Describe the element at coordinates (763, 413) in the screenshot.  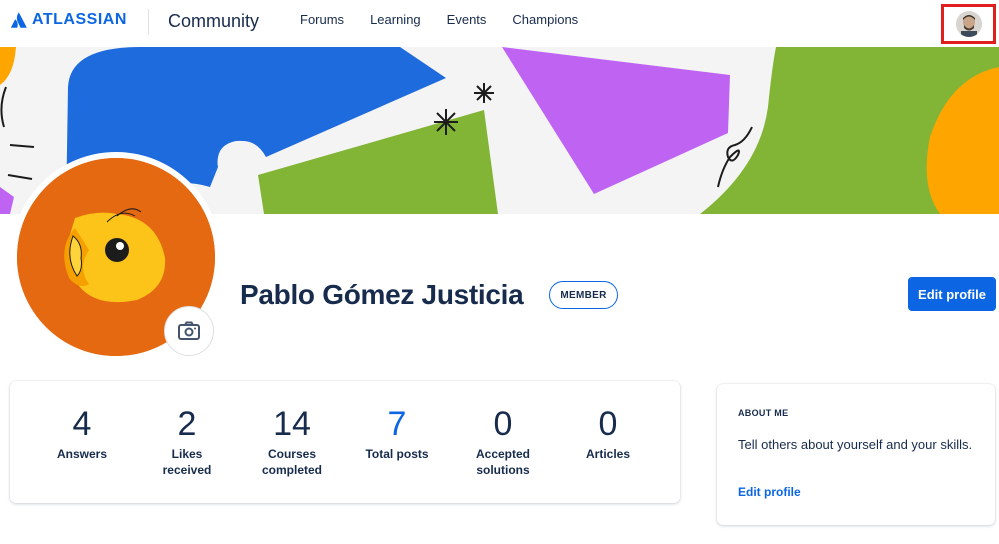
I see `about-me-title: ABOUT ME` at that location.